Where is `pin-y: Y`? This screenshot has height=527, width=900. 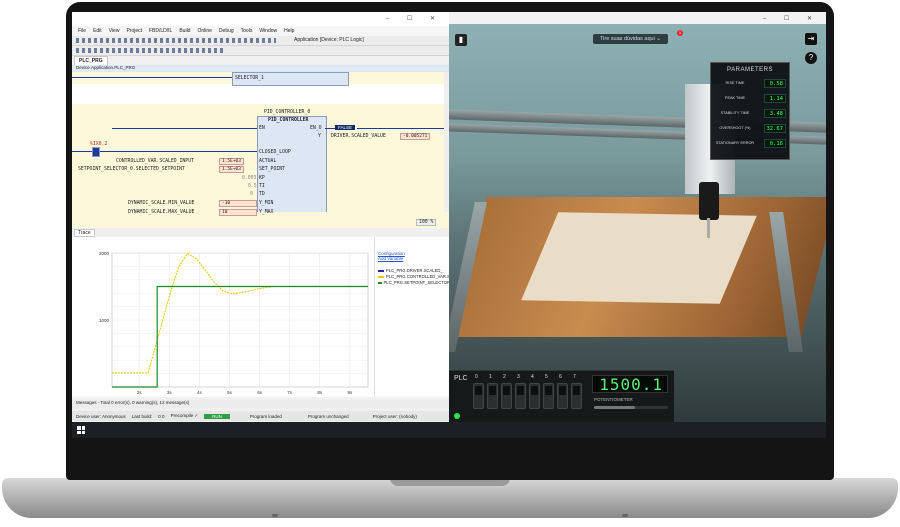 pin-y: Y is located at coordinates (319, 136).